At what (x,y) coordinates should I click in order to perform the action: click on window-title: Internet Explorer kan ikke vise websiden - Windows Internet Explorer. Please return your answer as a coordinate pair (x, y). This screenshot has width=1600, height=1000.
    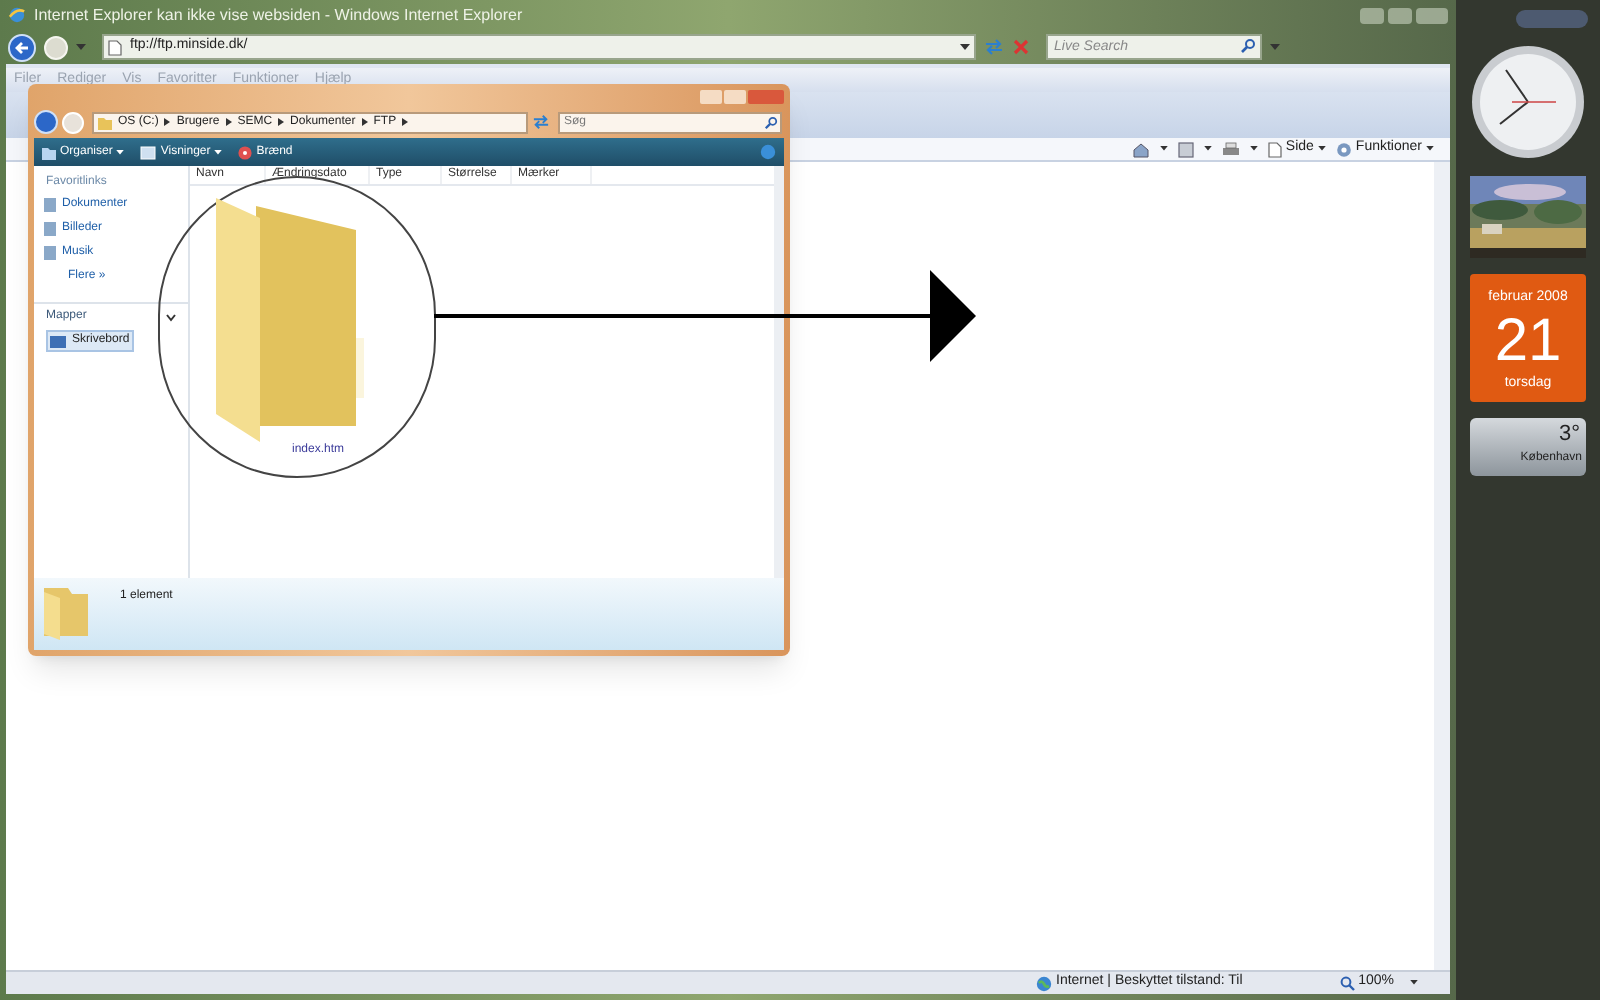
    Looking at the image, I should click on (278, 15).